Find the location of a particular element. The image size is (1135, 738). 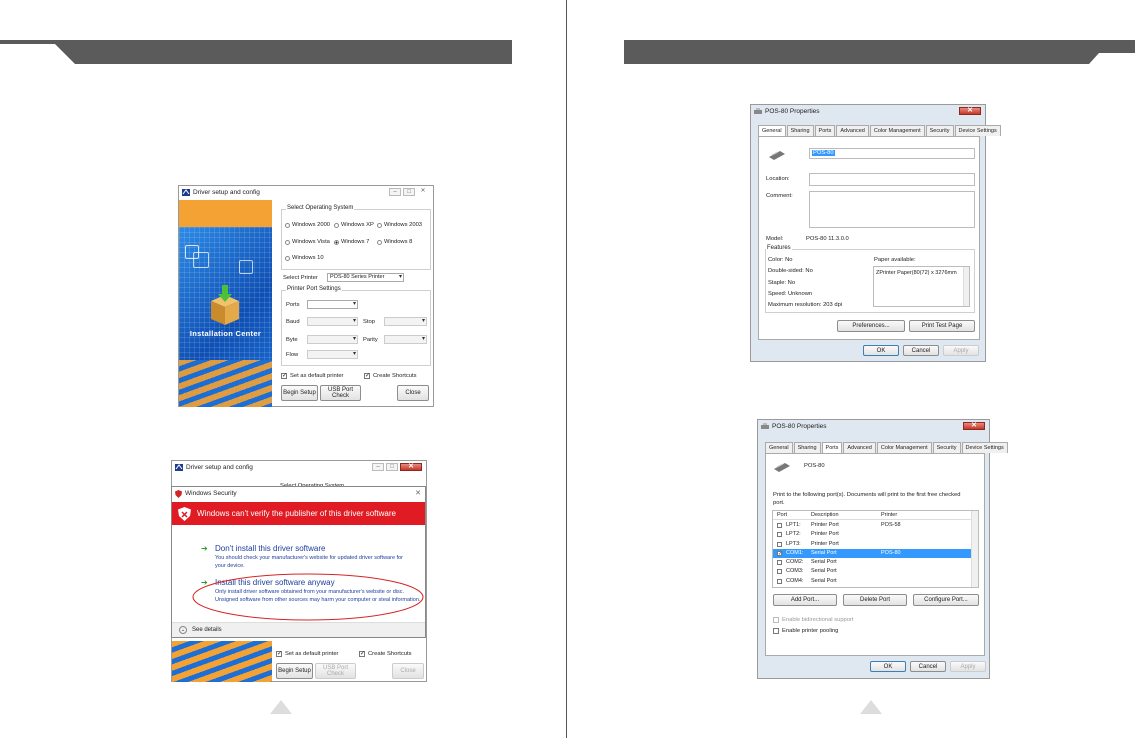

printer-name-field: POS-80 is located at coordinates (892, 153).